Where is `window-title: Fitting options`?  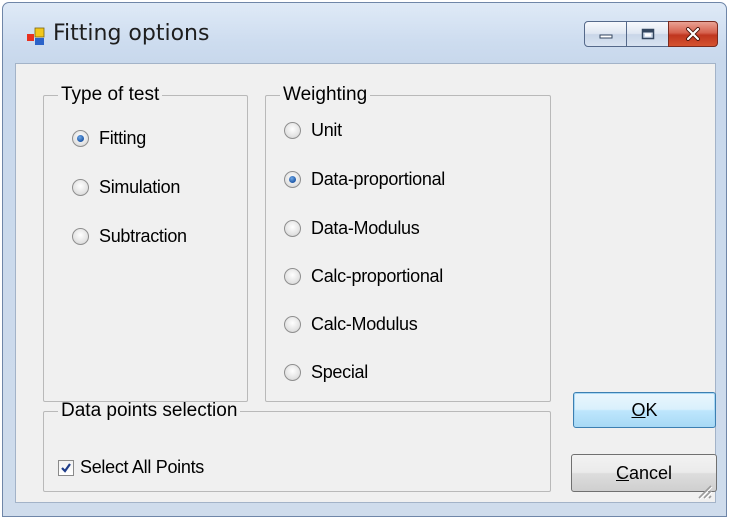
window-title: Fitting options is located at coordinates (131, 33).